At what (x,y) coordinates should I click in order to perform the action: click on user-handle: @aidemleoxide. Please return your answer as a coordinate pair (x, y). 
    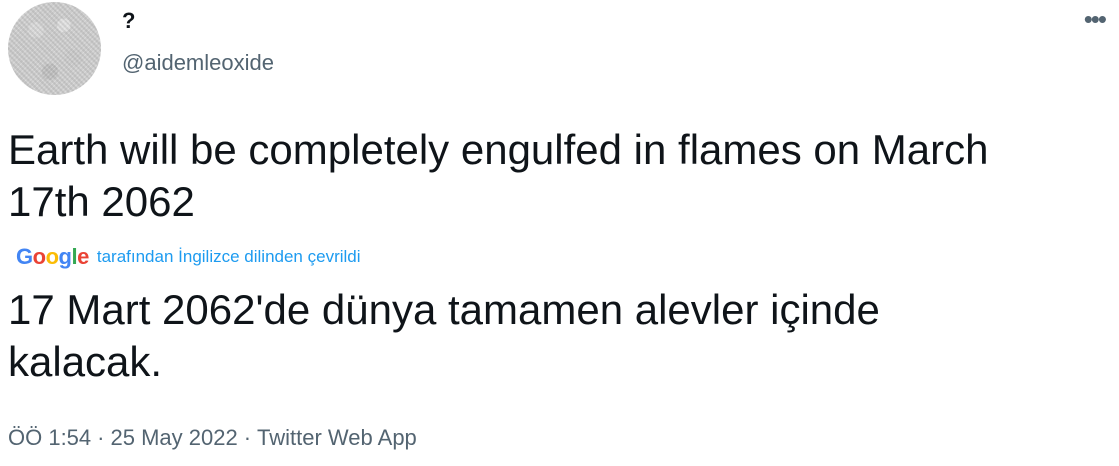
    Looking at the image, I should click on (198, 63).